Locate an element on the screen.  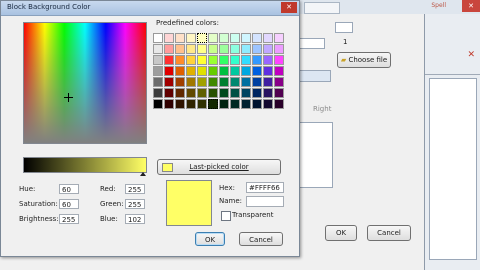
spell-label: Spell is located at coordinates (438, 5).